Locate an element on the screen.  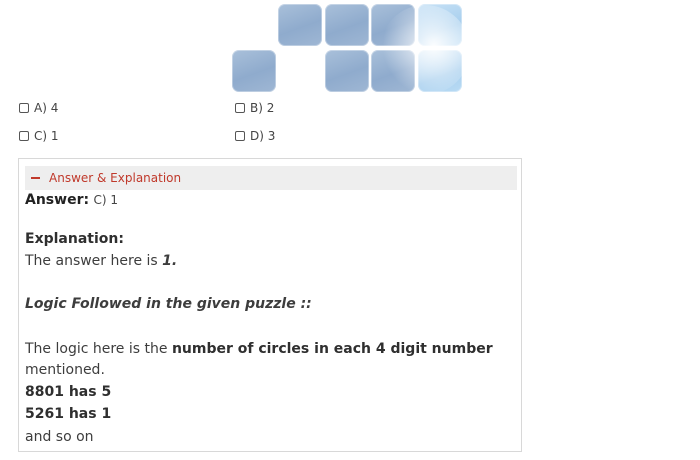
logic-heading: Logic Followed in the given puzzle :: is located at coordinates (168, 304).